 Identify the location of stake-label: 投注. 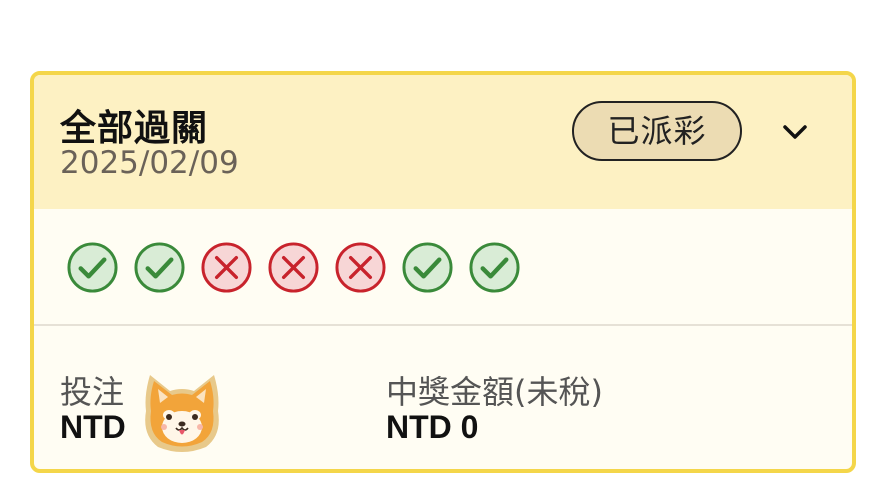
(92, 392).